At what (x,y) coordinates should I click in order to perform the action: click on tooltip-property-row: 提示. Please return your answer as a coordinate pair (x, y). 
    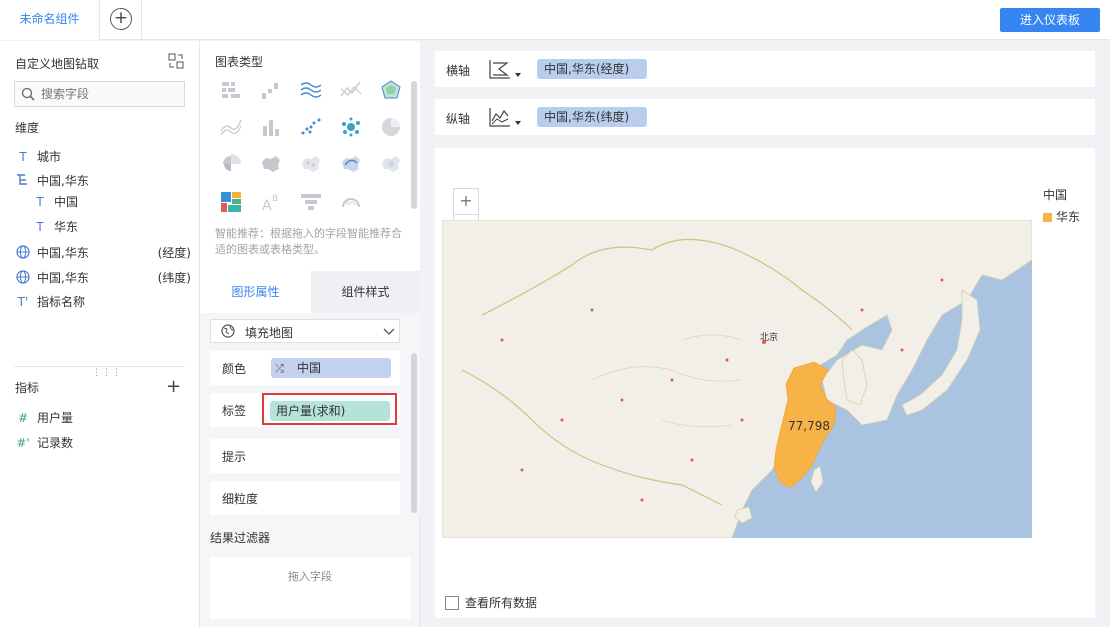
    Looking at the image, I should click on (305, 456).